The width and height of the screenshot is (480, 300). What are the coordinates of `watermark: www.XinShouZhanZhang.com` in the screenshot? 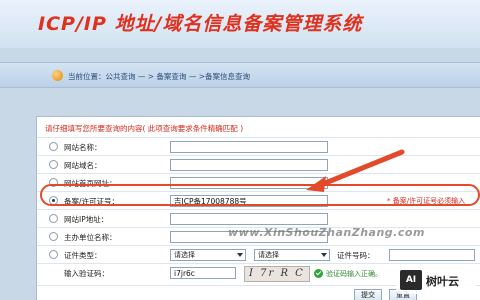 It's located at (326, 232).